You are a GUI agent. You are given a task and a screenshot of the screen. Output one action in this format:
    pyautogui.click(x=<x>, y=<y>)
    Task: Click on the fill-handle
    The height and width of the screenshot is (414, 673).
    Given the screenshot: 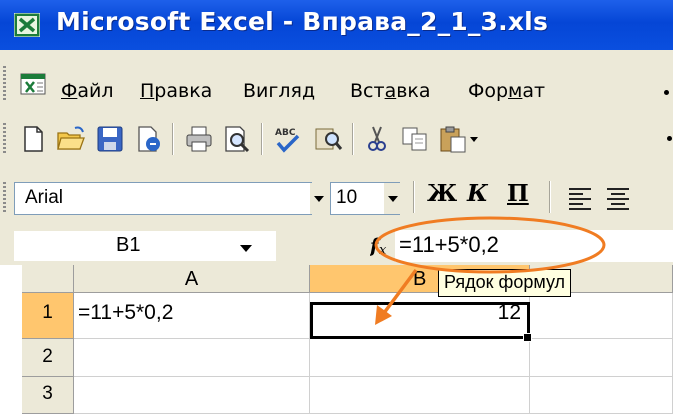 What is the action you would take?
    pyautogui.click(x=527, y=337)
    